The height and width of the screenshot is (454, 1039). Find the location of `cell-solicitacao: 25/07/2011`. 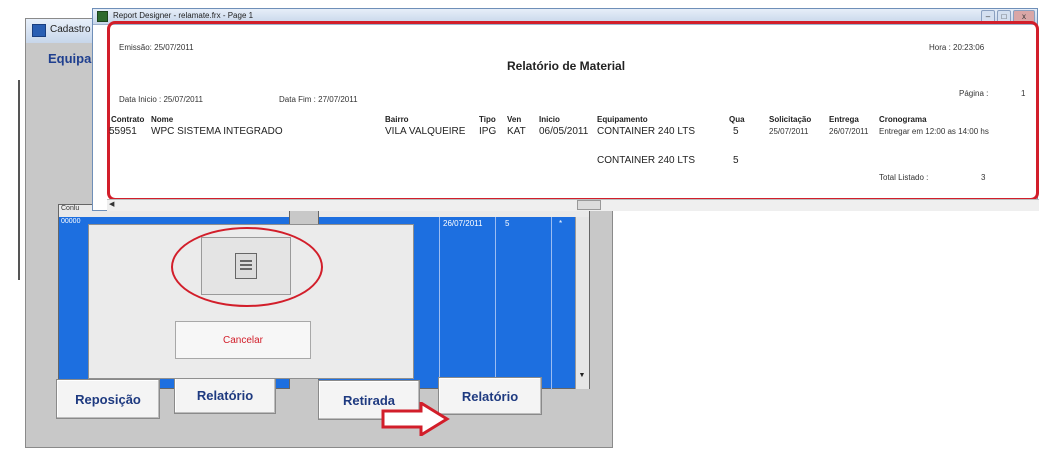

cell-solicitacao: 25/07/2011 is located at coordinates (789, 131).